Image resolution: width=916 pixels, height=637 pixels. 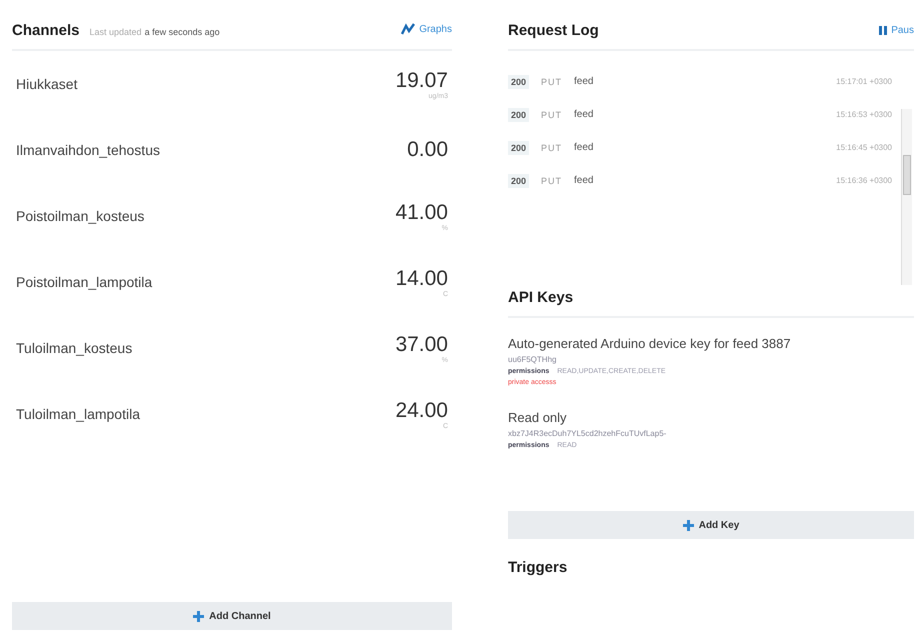 What do you see at coordinates (864, 180) in the screenshot?
I see `request-time: 15:16:36 +0300` at bounding box center [864, 180].